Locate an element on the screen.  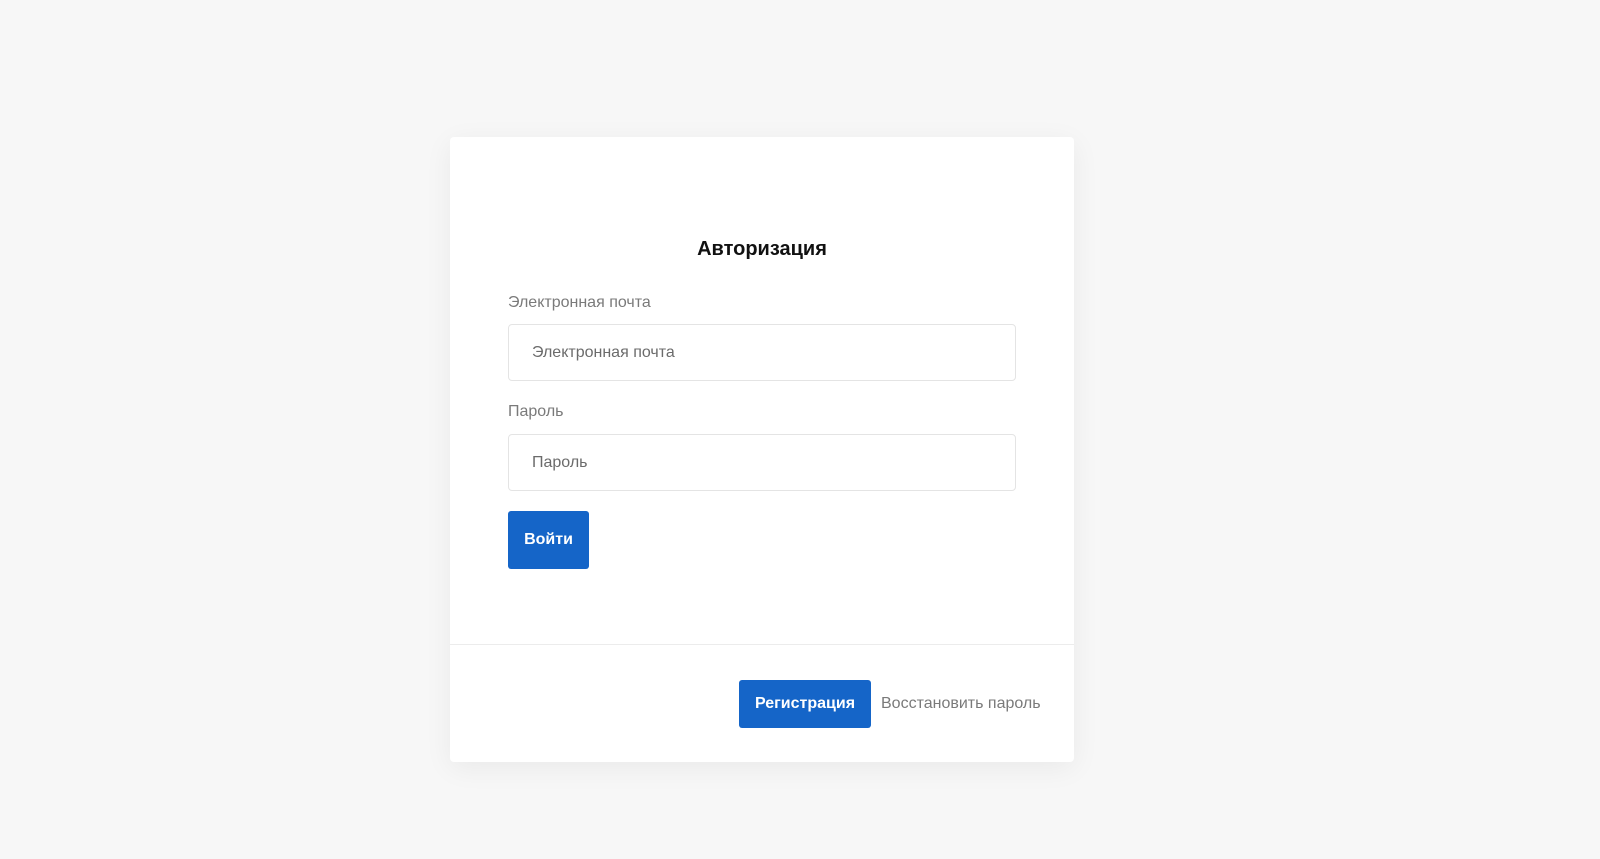
email-label: Электронная почта is located at coordinates (579, 302).